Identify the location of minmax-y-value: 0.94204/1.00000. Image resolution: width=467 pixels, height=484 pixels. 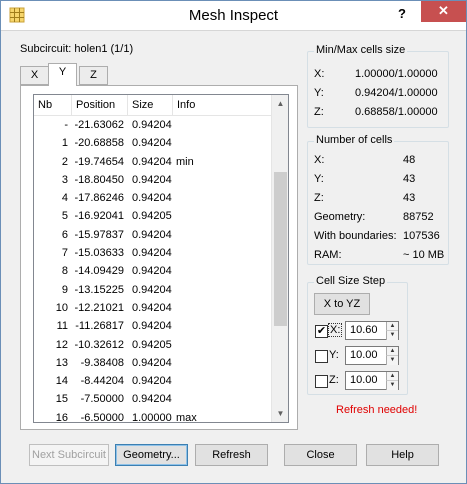
(396, 93).